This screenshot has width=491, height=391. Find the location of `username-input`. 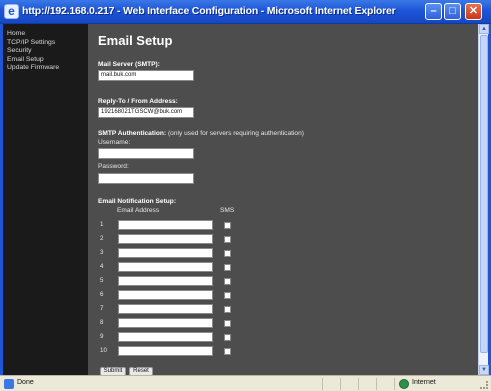

username-input is located at coordinates (146, 153).